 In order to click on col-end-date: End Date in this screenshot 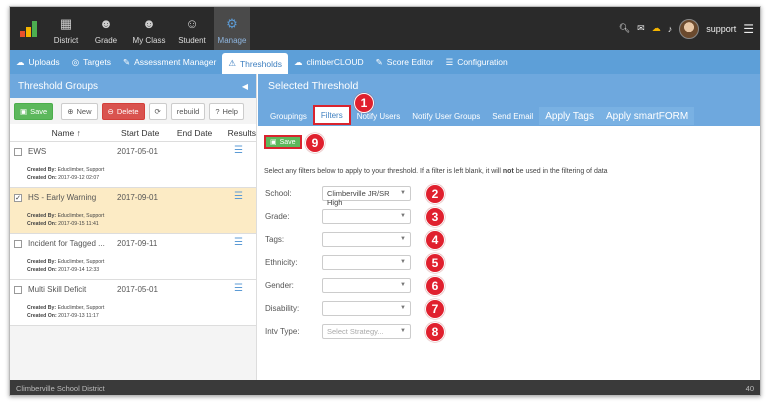, I will do `click(198, 133)`.